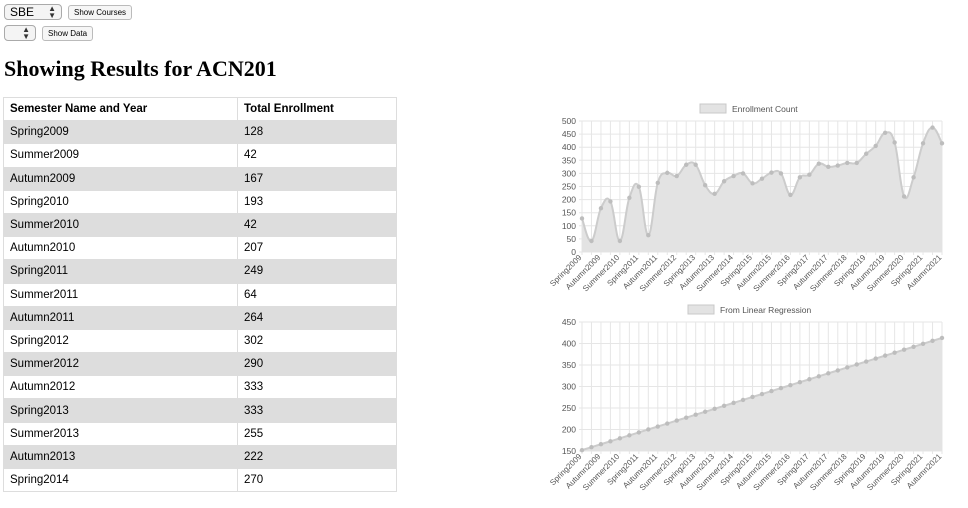 This screenshot has width=968, height=508. What do you see at coordinates (569, 121) in the screenshot?
I see `y-tick-label: 500` at bounding box center [569, 121].